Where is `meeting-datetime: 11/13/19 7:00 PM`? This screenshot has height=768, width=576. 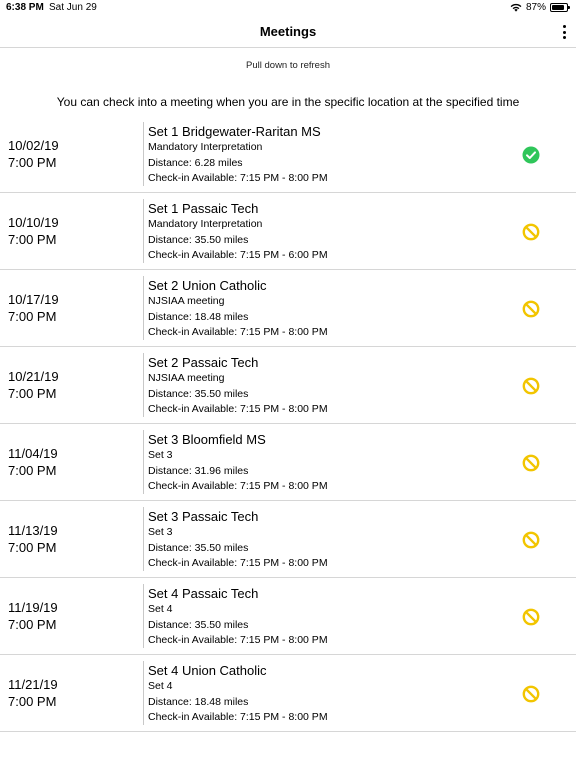
meeting-datetime: 11/13/19 7:00 PM is located at coordinates (33, 539).